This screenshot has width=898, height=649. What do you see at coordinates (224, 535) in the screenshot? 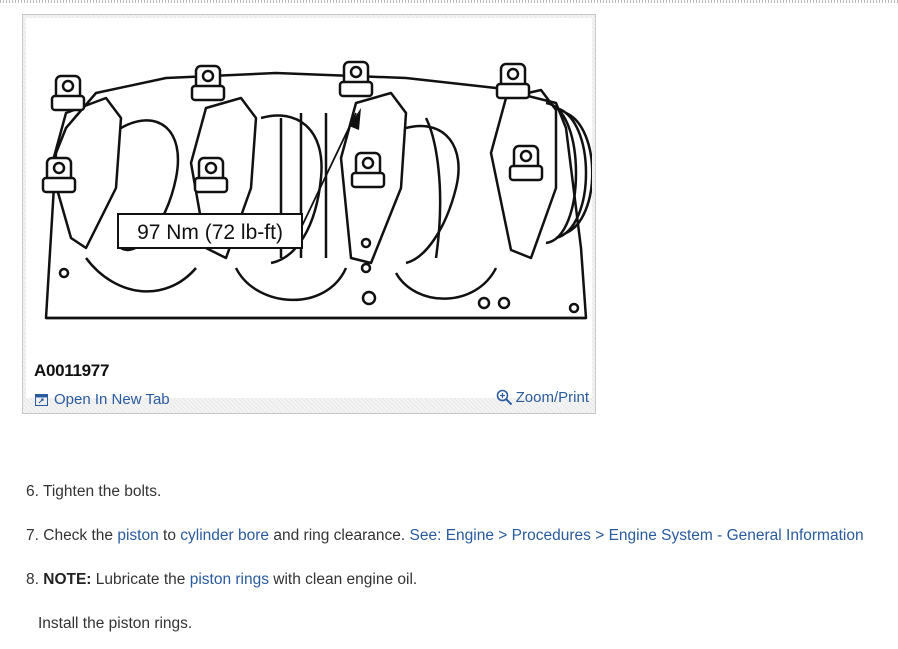
I see `cylinder-bore-link: cylinder bore` at bounding box center [224, 535].